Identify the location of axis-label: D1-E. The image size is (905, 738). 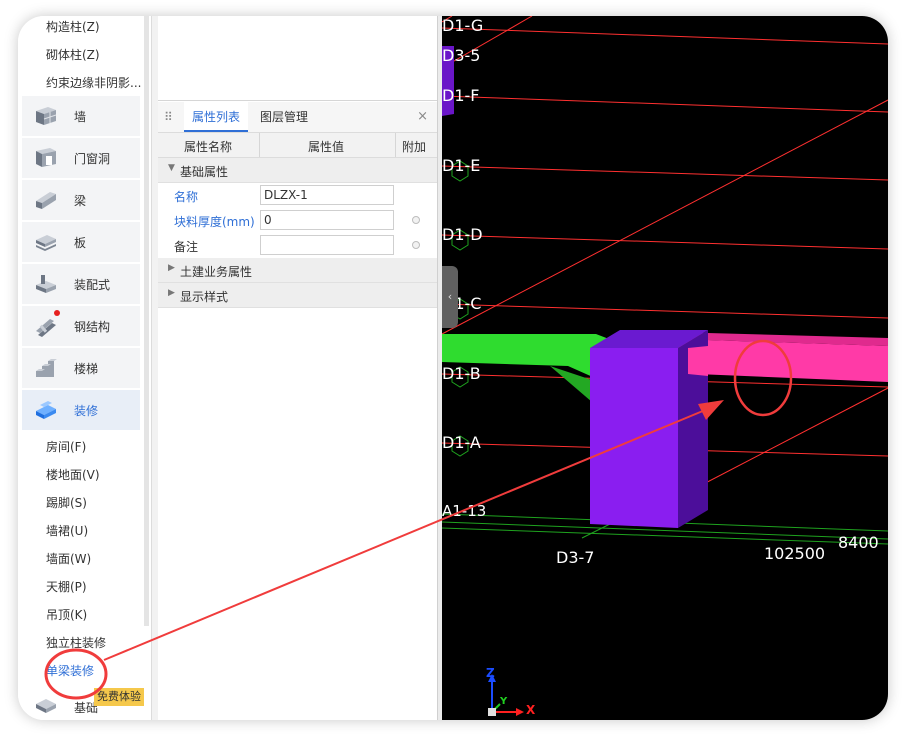
(461, 165).